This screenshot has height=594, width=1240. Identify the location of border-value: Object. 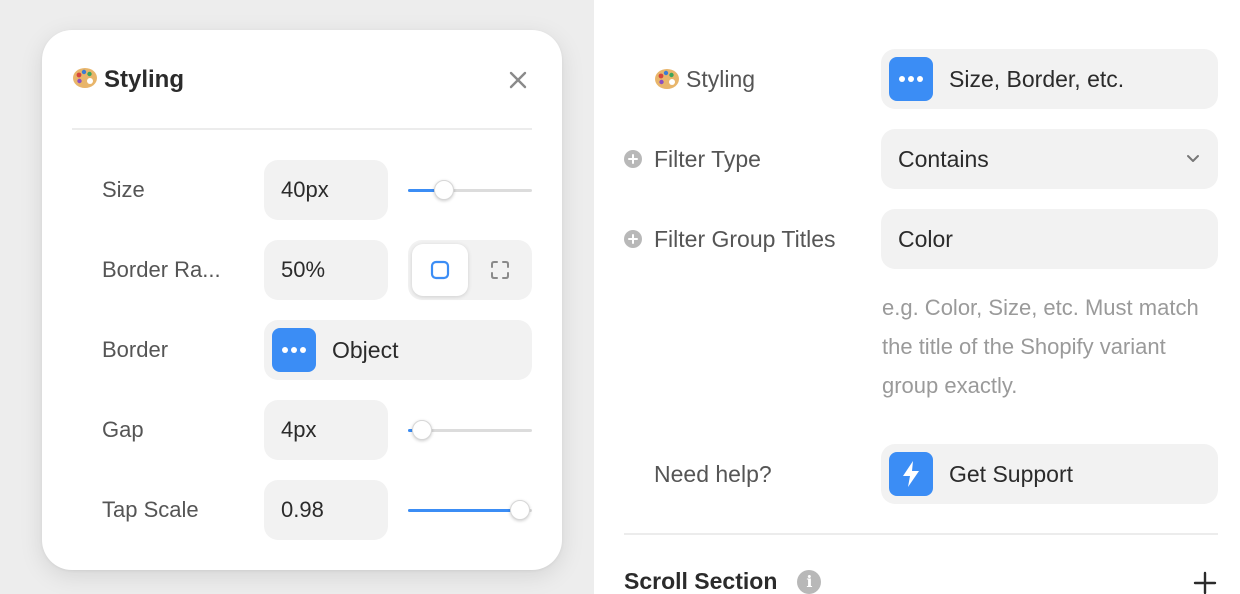
(365, 349).